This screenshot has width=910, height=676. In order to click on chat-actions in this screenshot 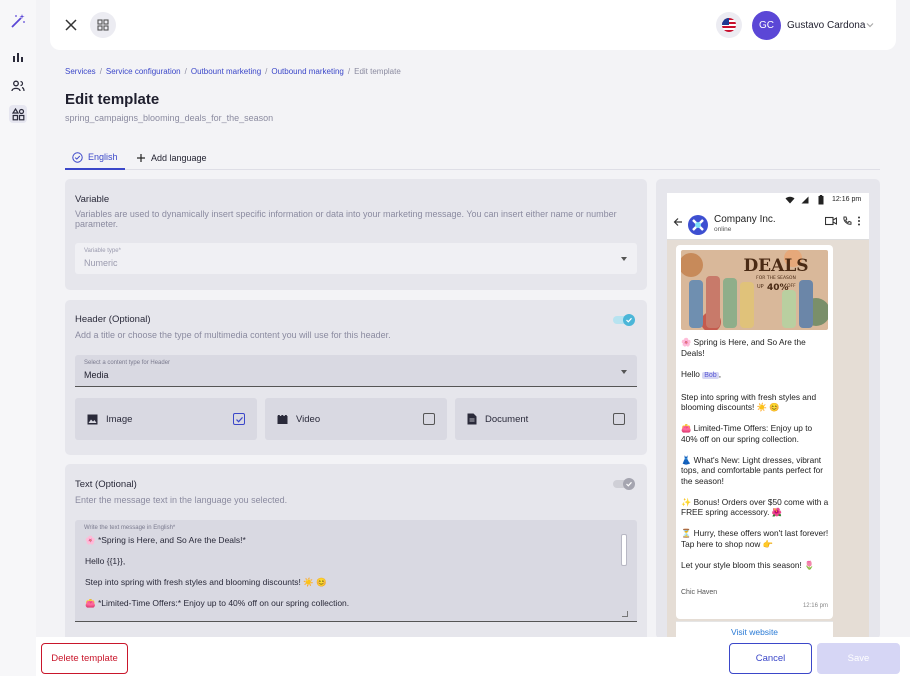, I will do `click(843, 221)`.